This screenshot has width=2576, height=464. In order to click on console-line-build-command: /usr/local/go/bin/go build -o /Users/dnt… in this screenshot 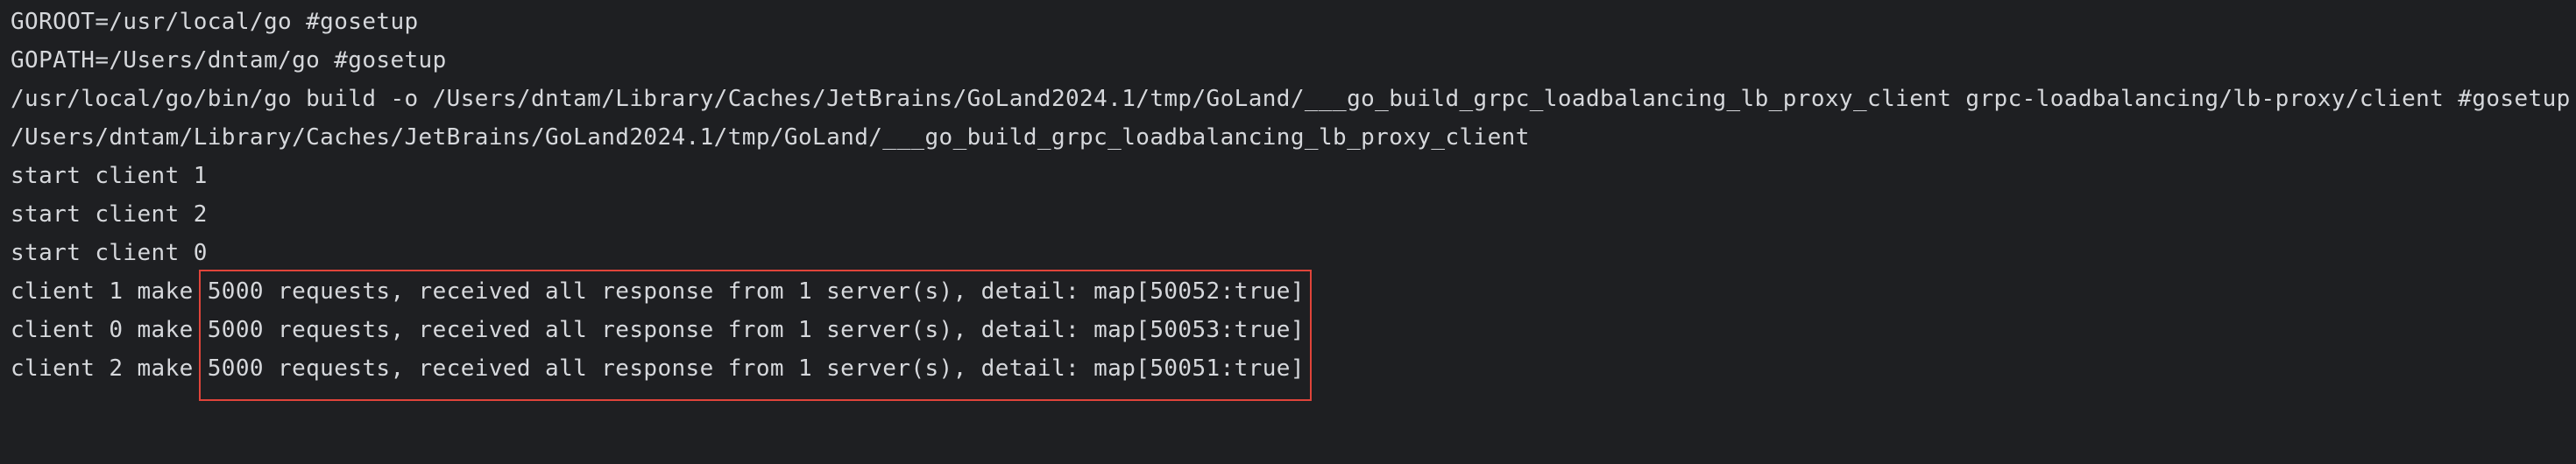, I will do `click(1291, 99)`.